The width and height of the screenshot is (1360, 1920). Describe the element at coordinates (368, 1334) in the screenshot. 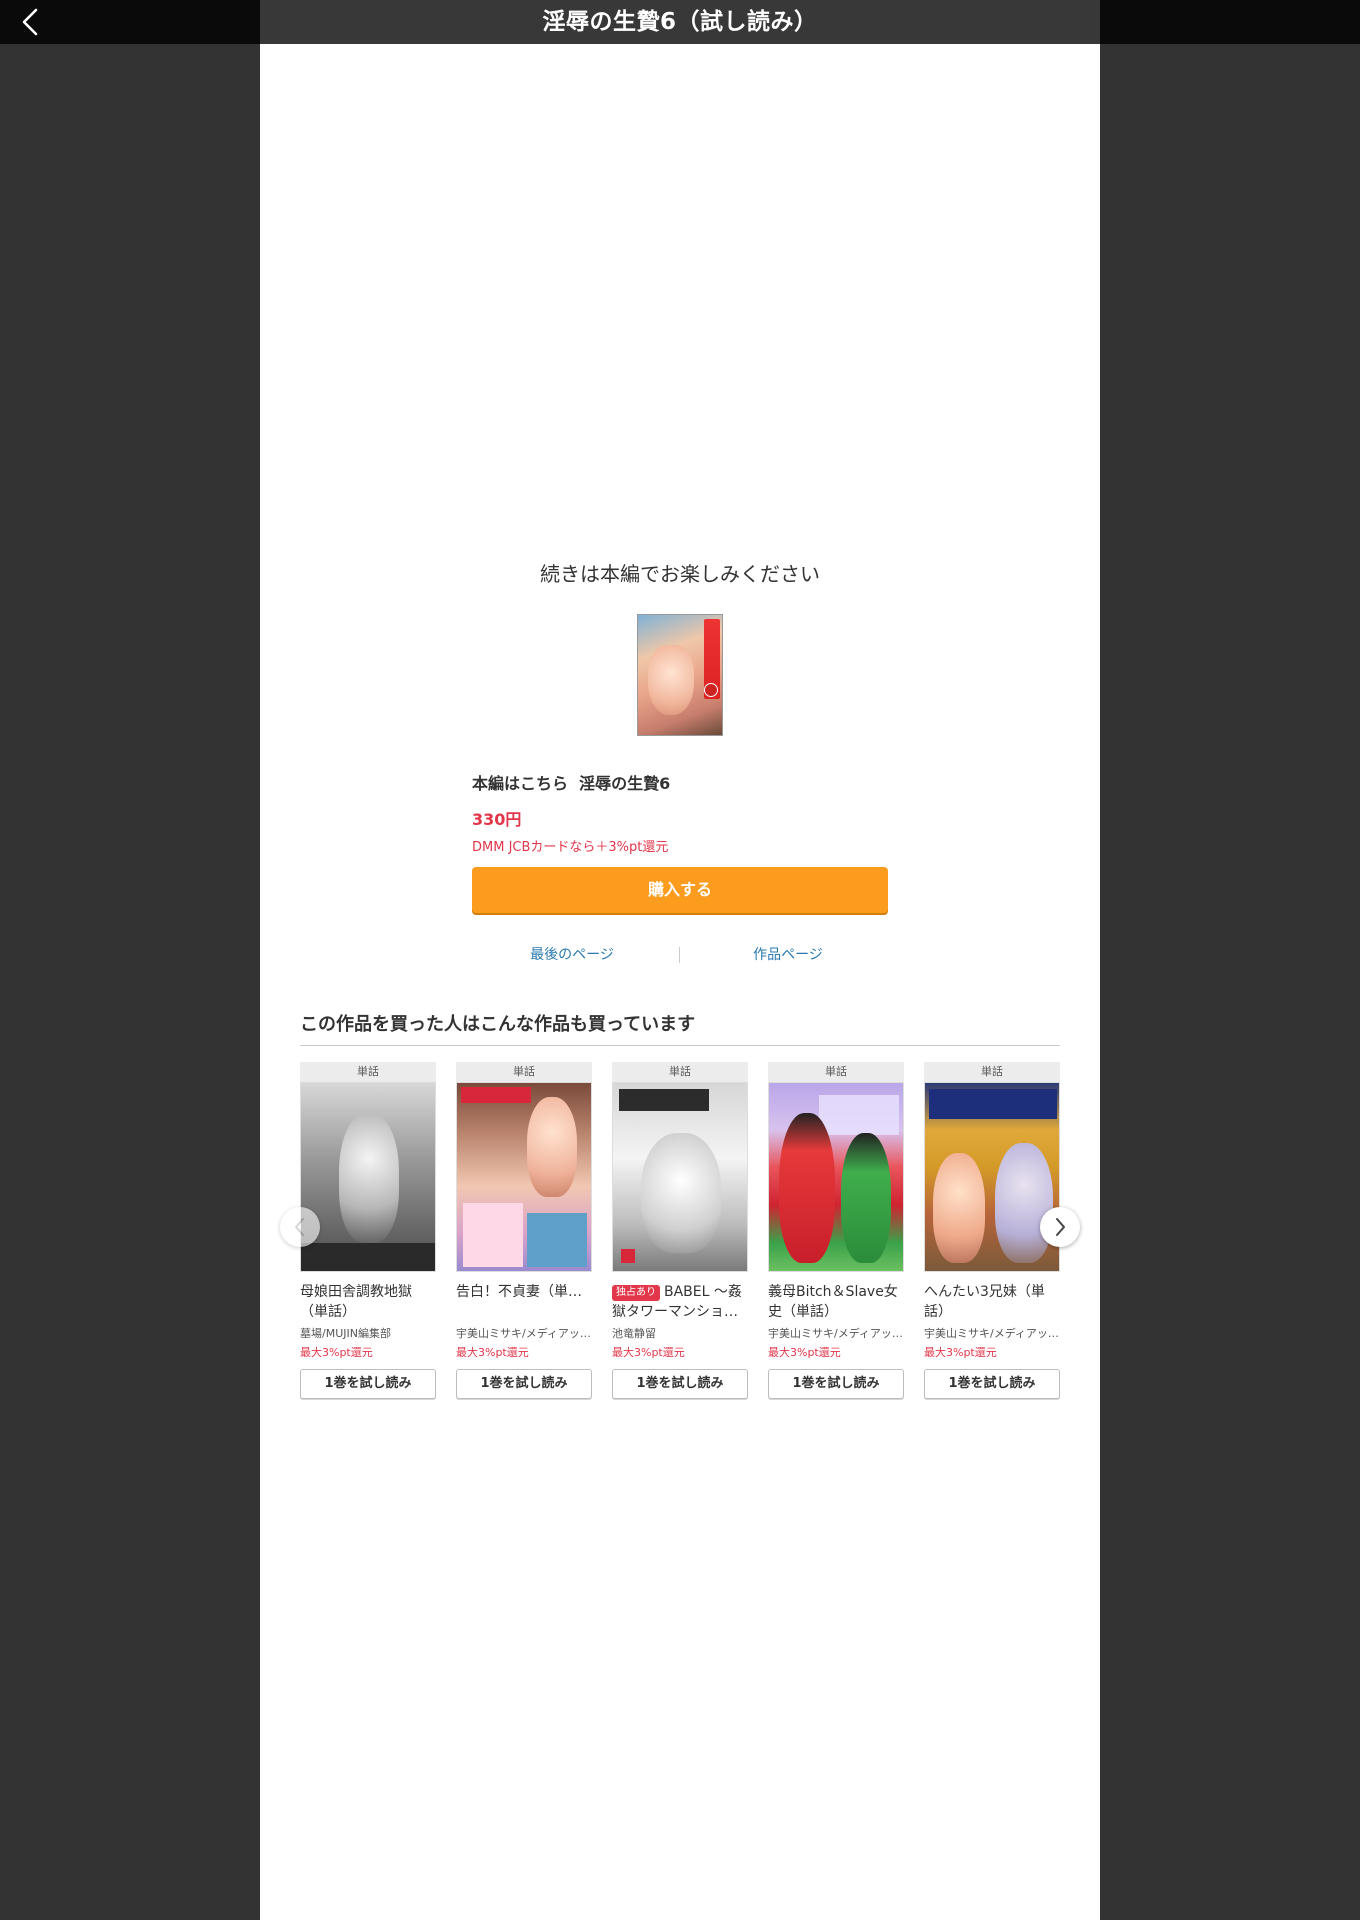

I see `item-author: 墓場/MUJIN編集部` at that location.